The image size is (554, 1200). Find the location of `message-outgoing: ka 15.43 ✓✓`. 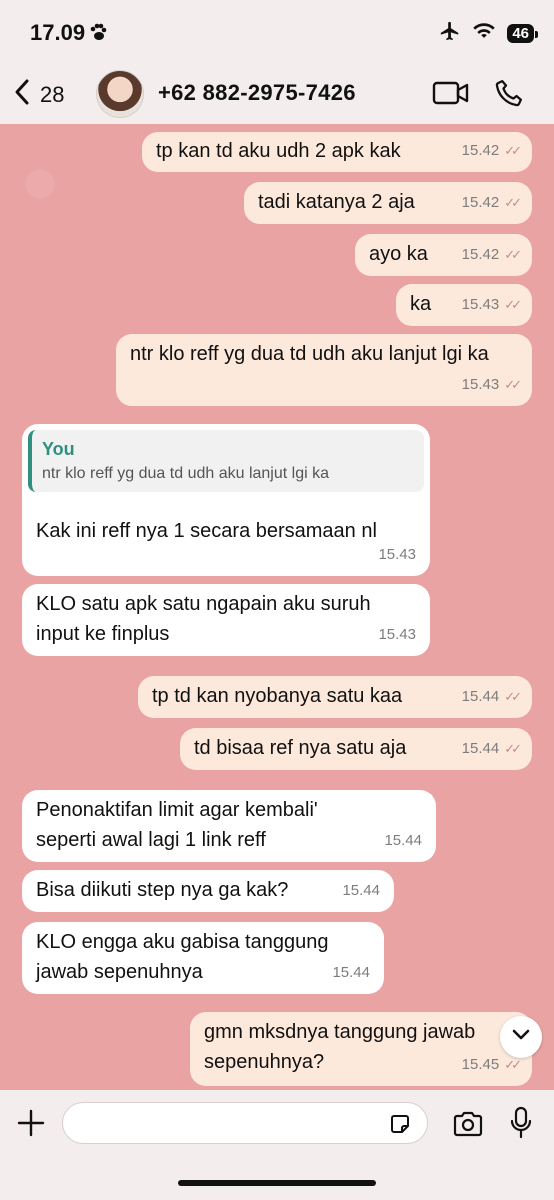

message-outgoing: ka 15.43 ✓✓ is located at coordinates (464, 305).